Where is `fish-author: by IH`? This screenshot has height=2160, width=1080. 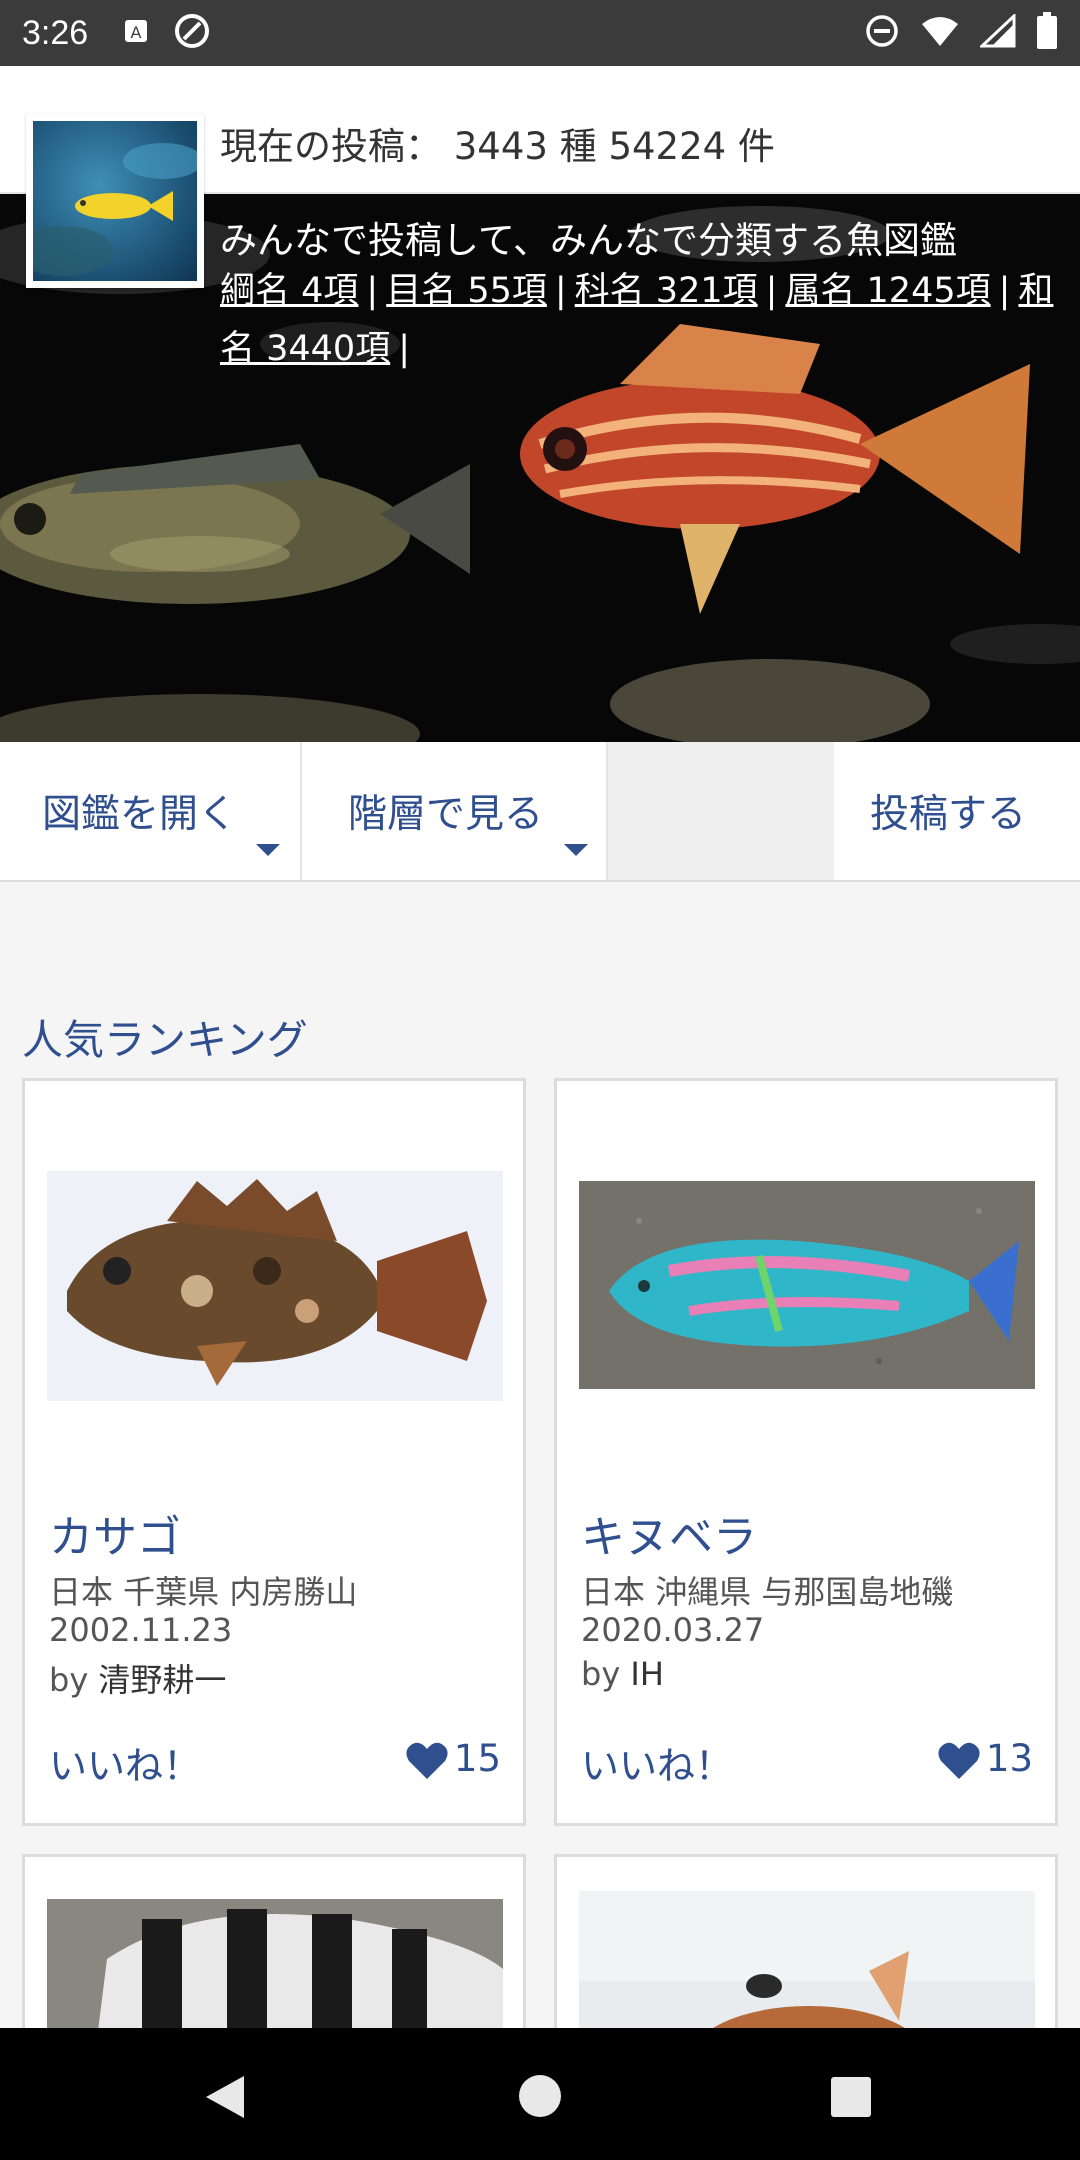
fish-author: by IH is located at coordinates (622, 1674).